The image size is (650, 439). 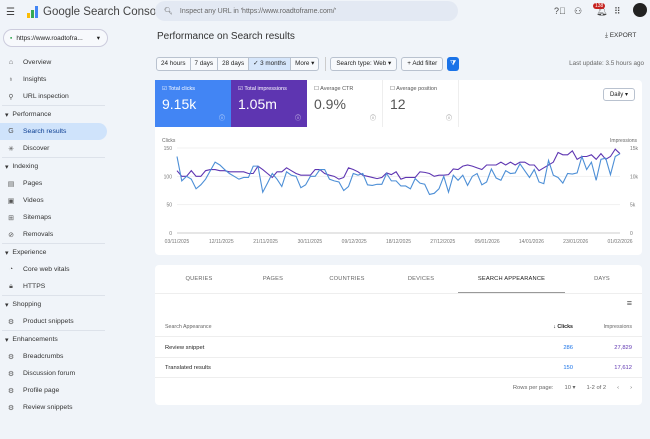 I want to click on menu-icon: ☰, so click(x=10, y=12).